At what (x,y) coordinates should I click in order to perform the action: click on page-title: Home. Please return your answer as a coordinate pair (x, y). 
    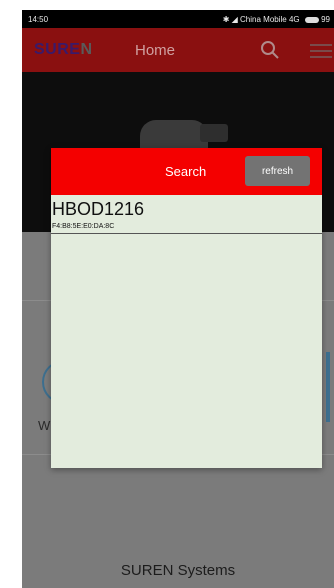
    Looking at the image, I should click on (155, 50).